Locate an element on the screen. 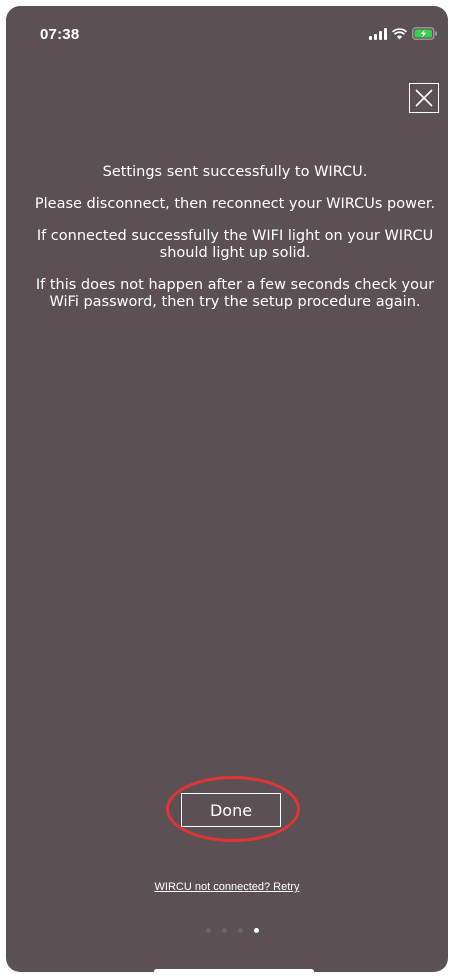 The width and height of the screenshot is (454, 978). status-icons is located at coordinates (403, 33).